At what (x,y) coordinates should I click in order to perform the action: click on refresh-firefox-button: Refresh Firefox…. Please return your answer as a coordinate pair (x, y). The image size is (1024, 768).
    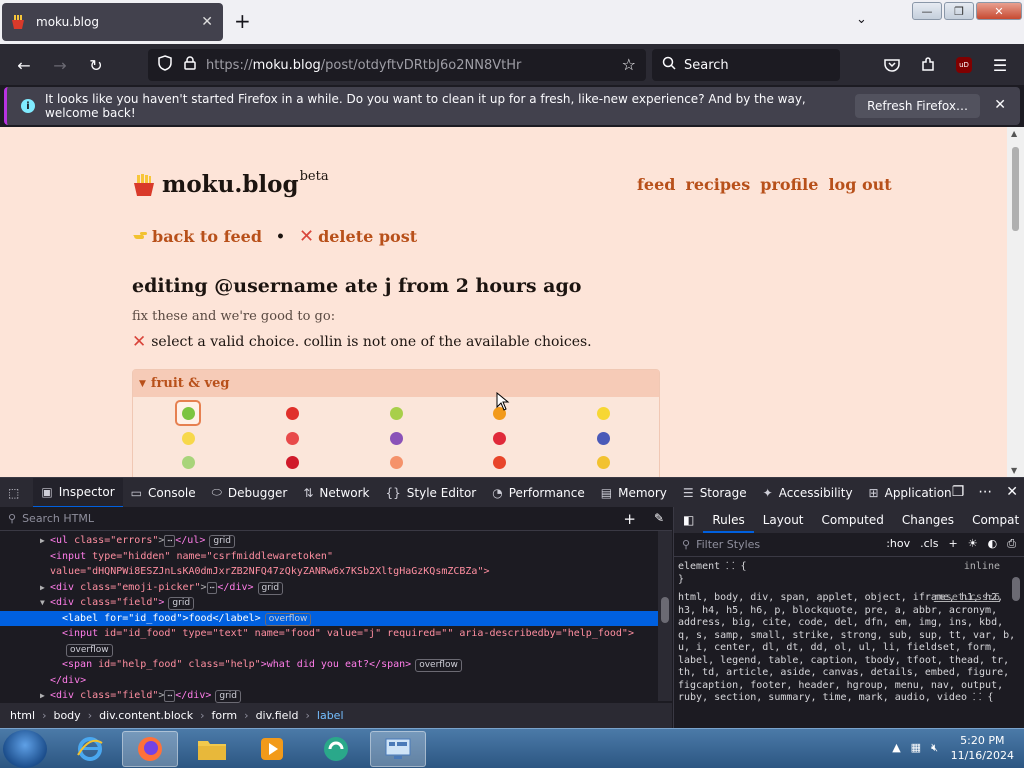
    Looking at the image, I should click on (917, 106).